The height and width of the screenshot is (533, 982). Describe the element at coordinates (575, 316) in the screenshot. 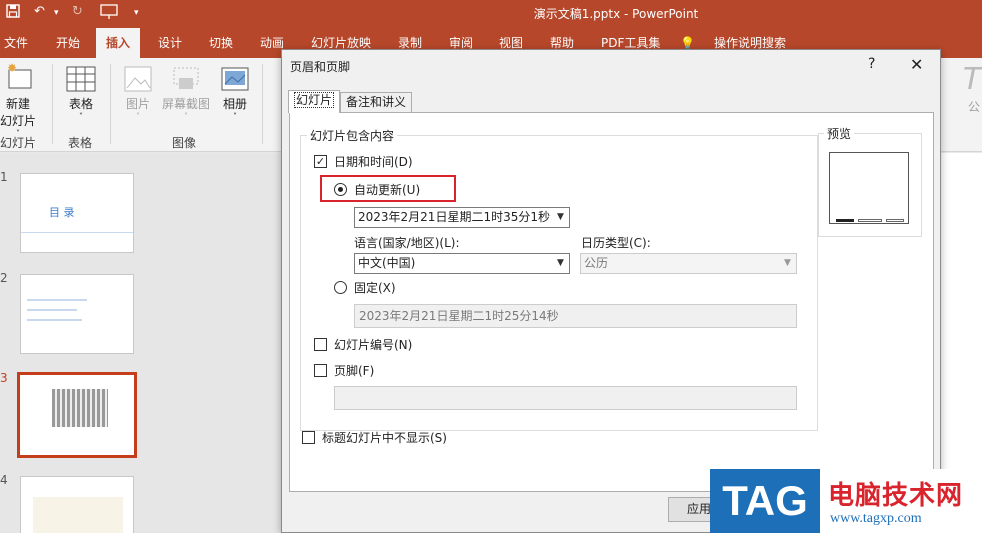

I see `fixed-date-field: 2023年2月21日星期二1时25分14秒` at that location.